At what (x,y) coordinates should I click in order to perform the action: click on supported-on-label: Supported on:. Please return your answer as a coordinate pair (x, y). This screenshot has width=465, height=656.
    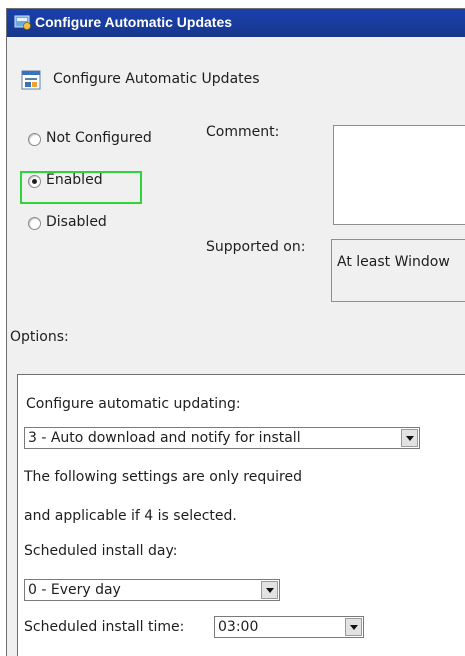
    Looking at the image, I should click on (256, 247).